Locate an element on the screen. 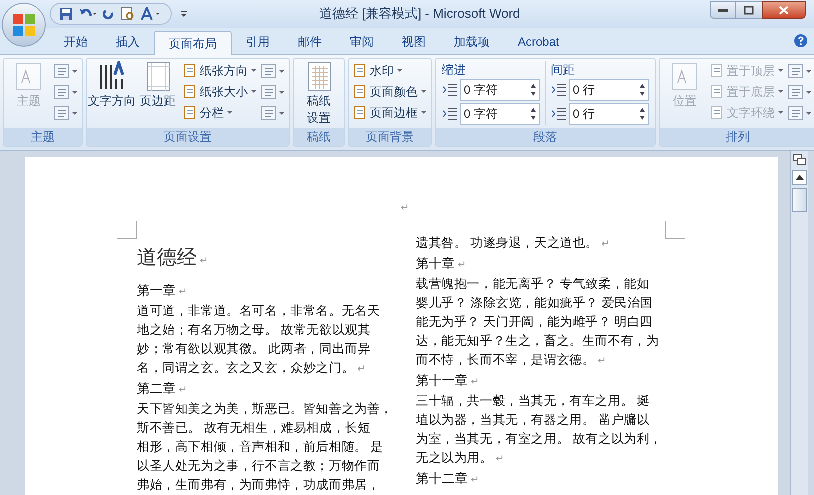 This screenshot has width=814, height=495. close-button is located at coordinates (784, 10).